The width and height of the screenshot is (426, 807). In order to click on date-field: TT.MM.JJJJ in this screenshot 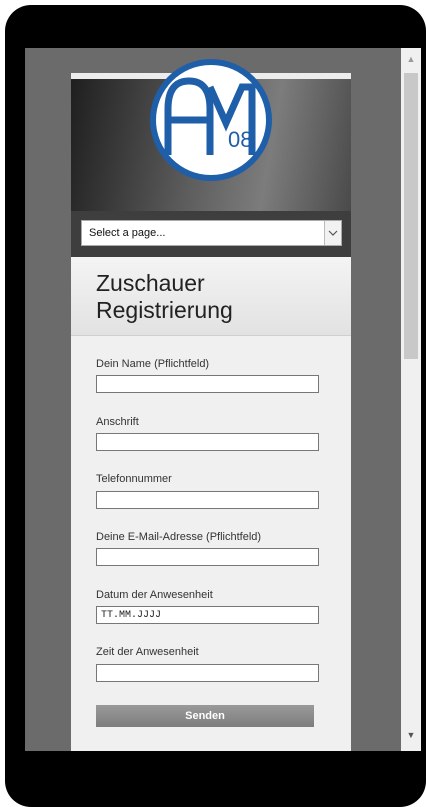, I will do `click(207, 615)`.